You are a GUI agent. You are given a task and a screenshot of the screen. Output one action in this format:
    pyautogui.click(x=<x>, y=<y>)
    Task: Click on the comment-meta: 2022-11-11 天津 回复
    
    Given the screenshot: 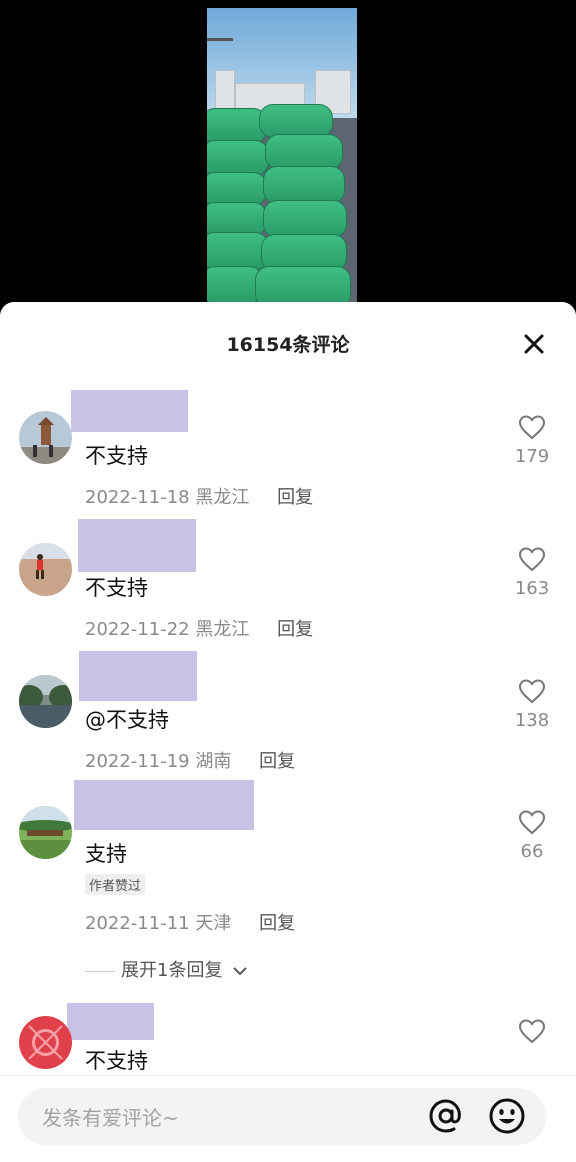 What is the action you would take?
    pyautogui.click(x=190, y=922)
    